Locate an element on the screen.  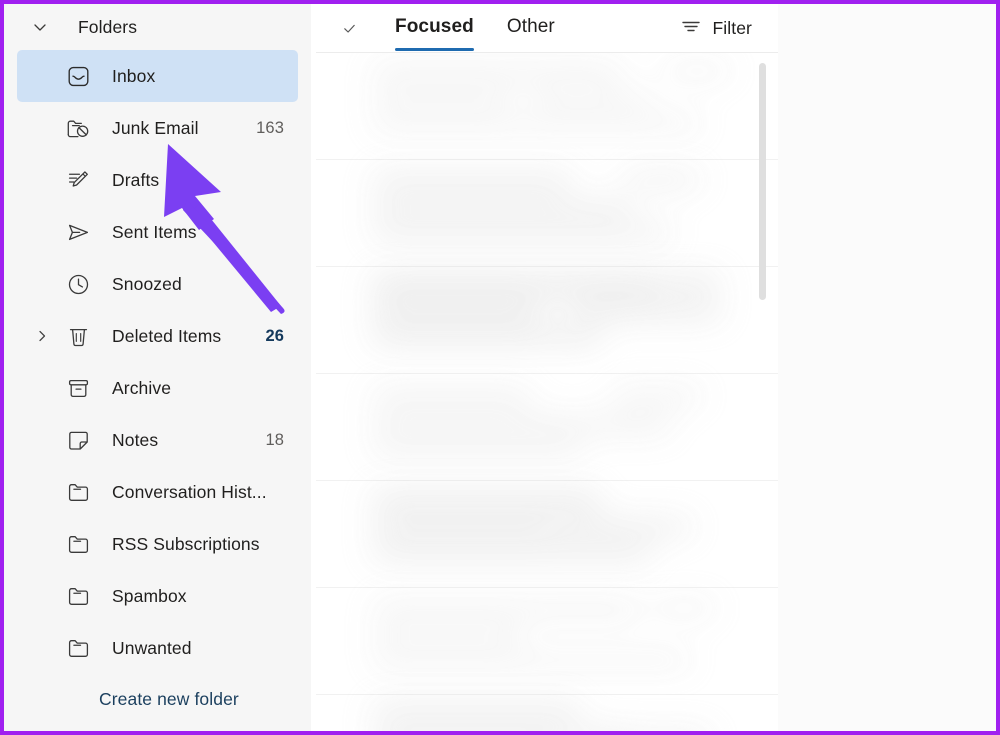
junk-icon is located at coordinates (78, 128).